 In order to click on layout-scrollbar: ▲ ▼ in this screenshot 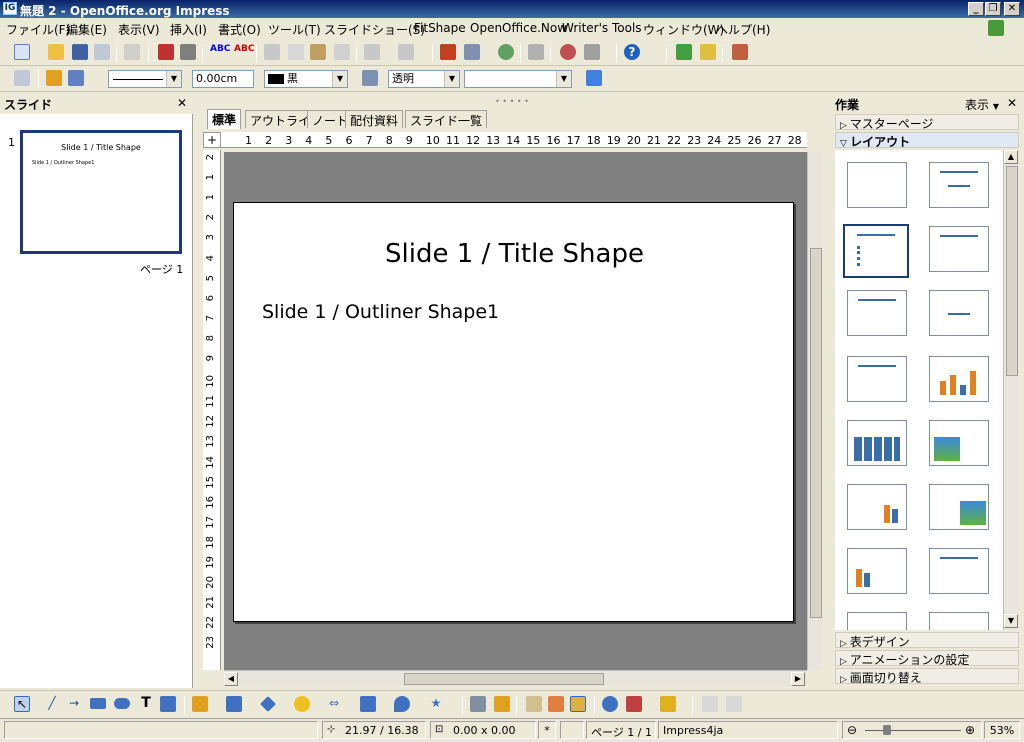, I will do `click(1011, 390)`.